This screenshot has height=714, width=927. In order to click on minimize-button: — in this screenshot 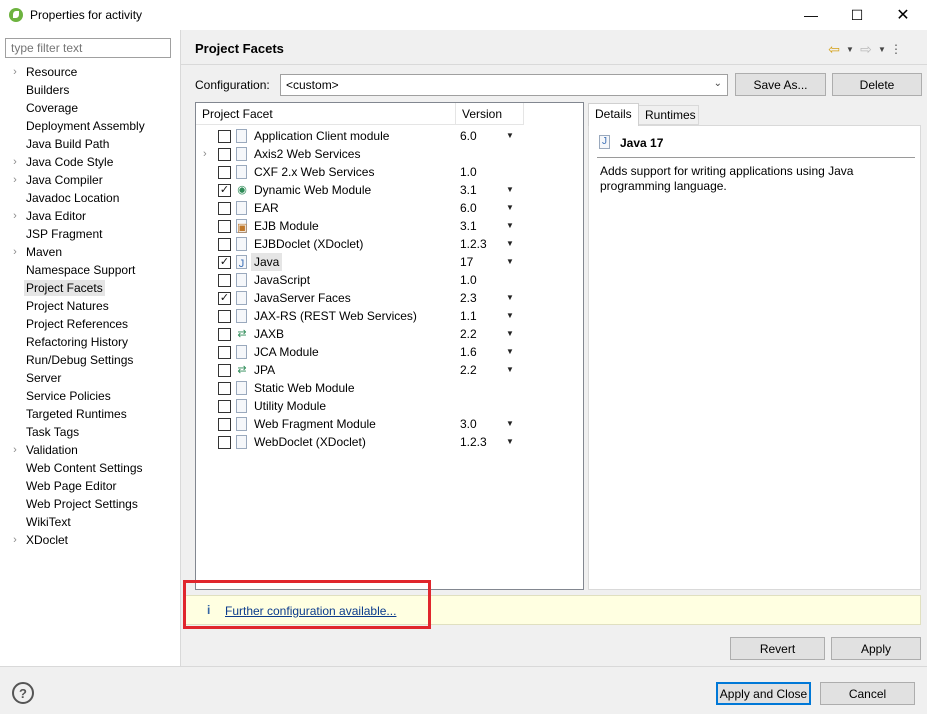, I will do `click(811, 15)`.